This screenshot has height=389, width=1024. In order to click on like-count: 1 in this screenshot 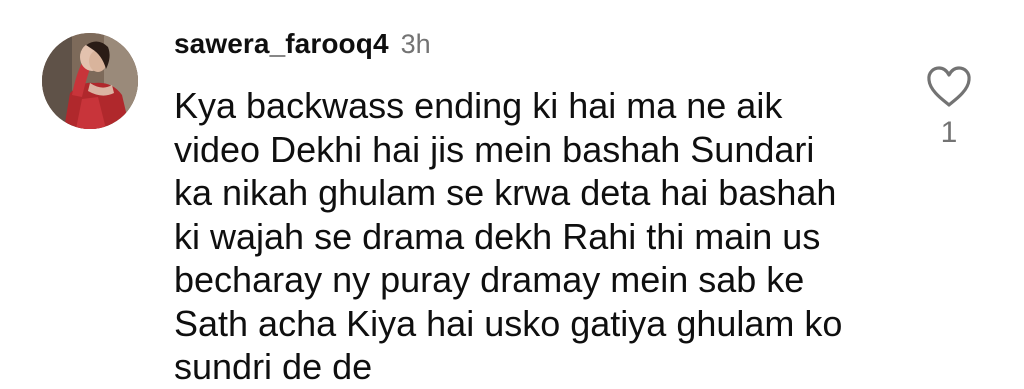, I will do `click(949, 132)`.